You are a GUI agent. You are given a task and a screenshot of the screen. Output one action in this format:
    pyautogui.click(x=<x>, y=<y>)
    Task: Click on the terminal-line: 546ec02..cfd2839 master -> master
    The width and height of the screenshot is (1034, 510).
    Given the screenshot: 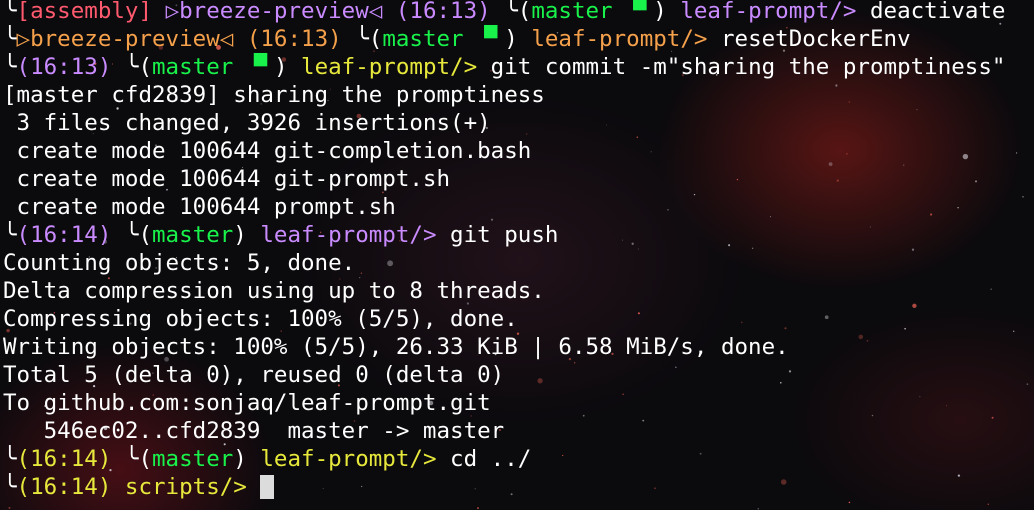 What is the action you would take?
    pyautogui.click(x=504, y=431)
    